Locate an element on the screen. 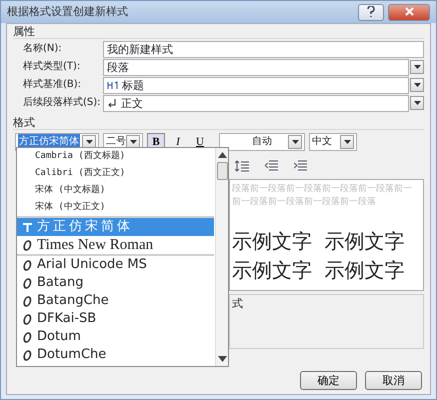 This screenshot has height=400, width=437. help-icon is located at coordinates (371, 12).